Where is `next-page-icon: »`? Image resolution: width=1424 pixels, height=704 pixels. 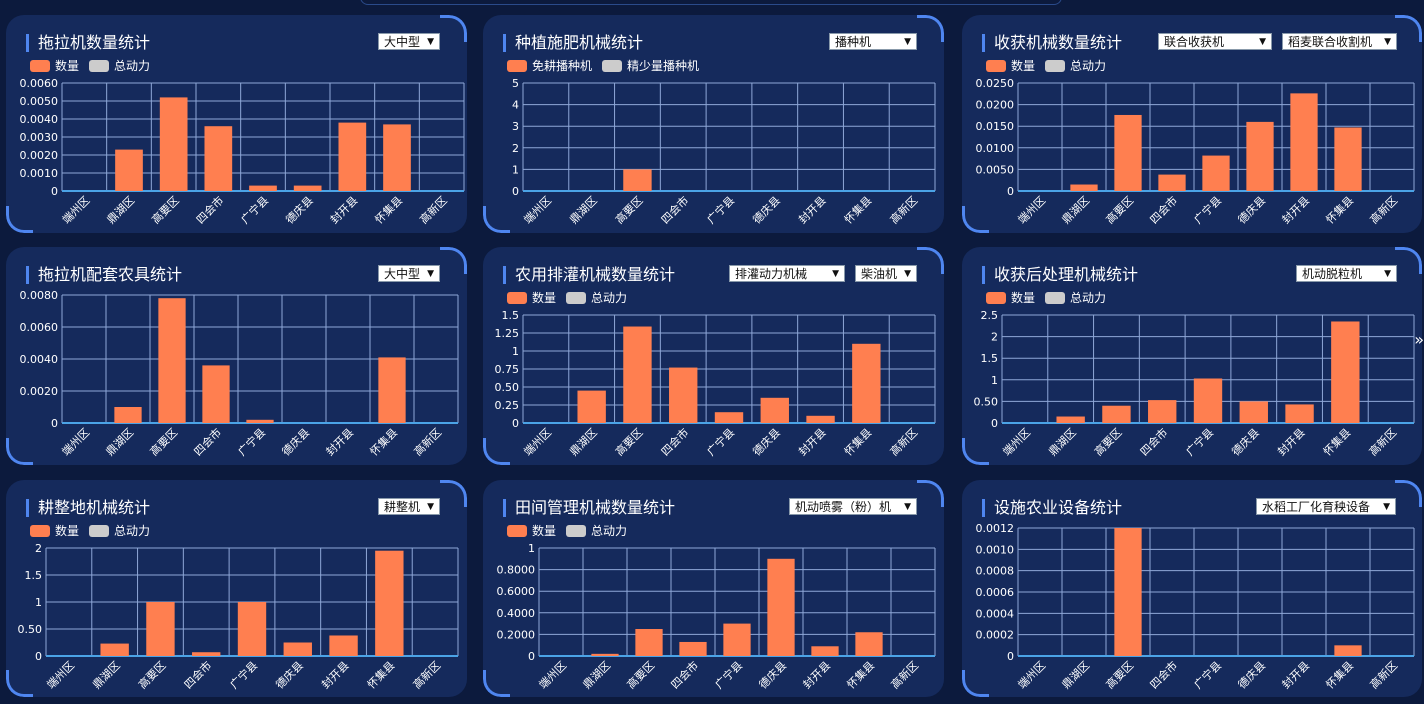
next-page-icon: » is located at coordinates (1419, 339).